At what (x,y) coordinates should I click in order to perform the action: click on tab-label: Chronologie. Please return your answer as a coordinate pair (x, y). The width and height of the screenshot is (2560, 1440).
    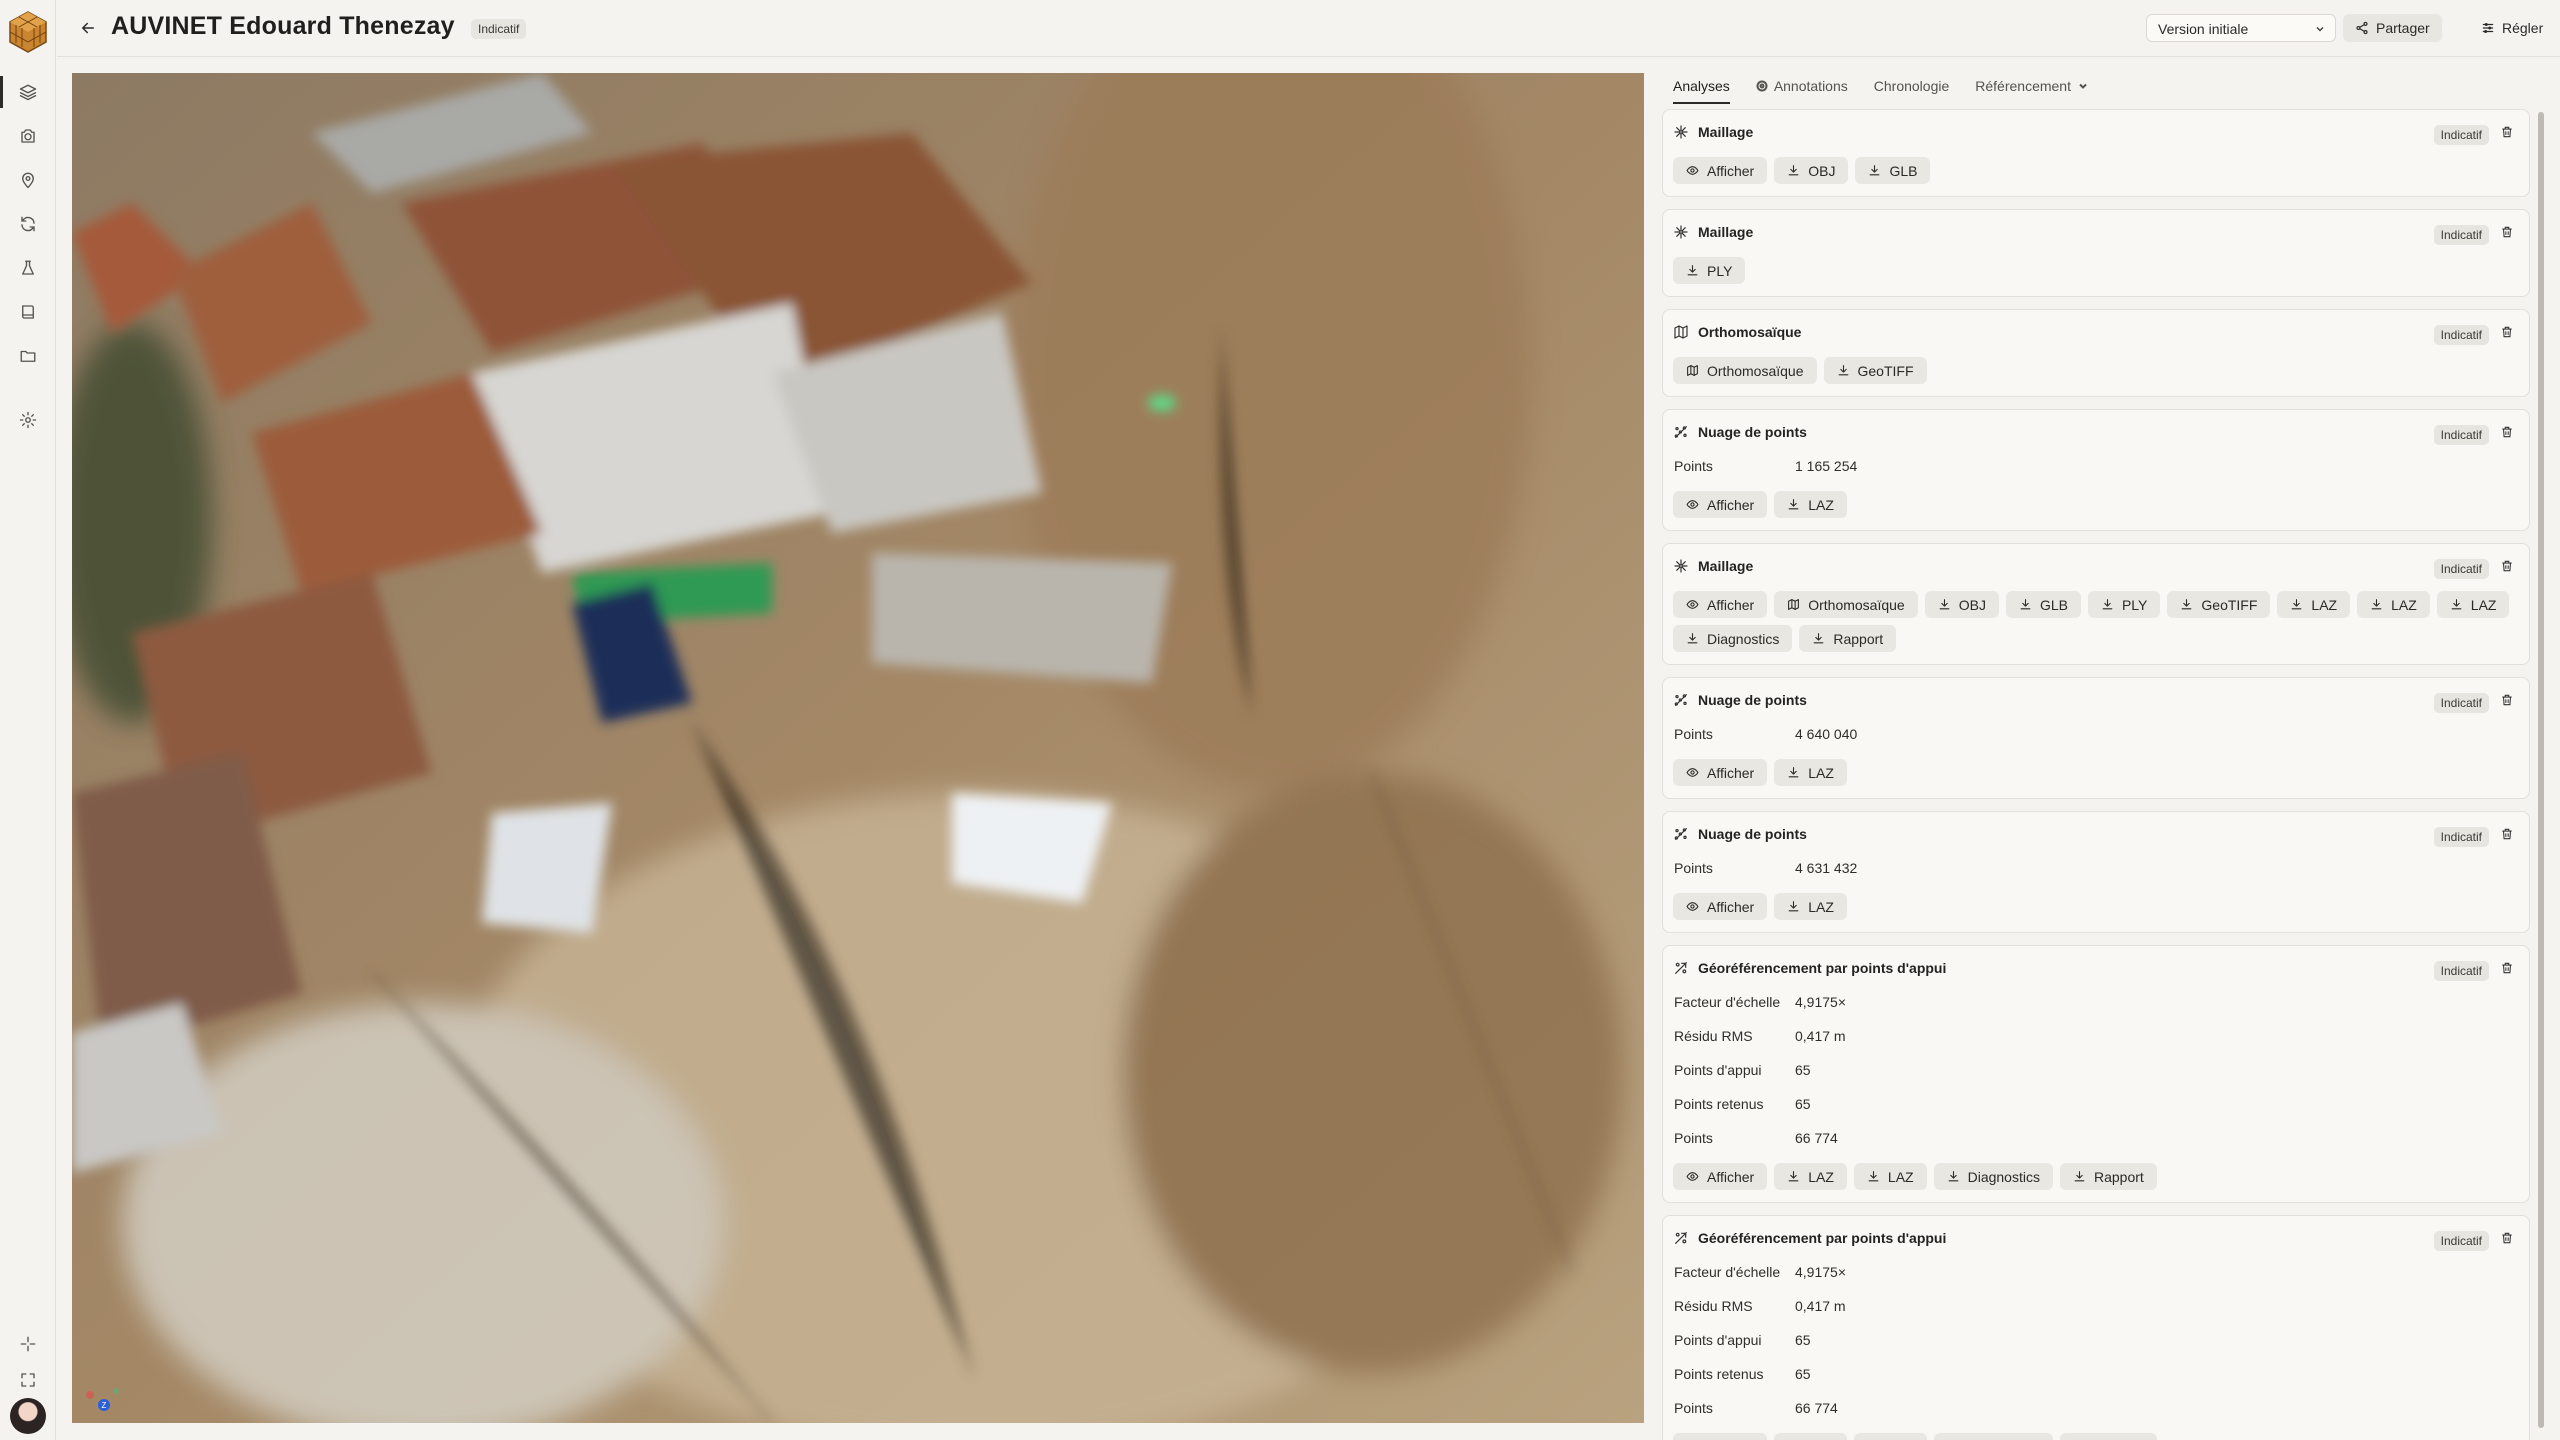
    Looking at the image, I should click on (1911, 86).